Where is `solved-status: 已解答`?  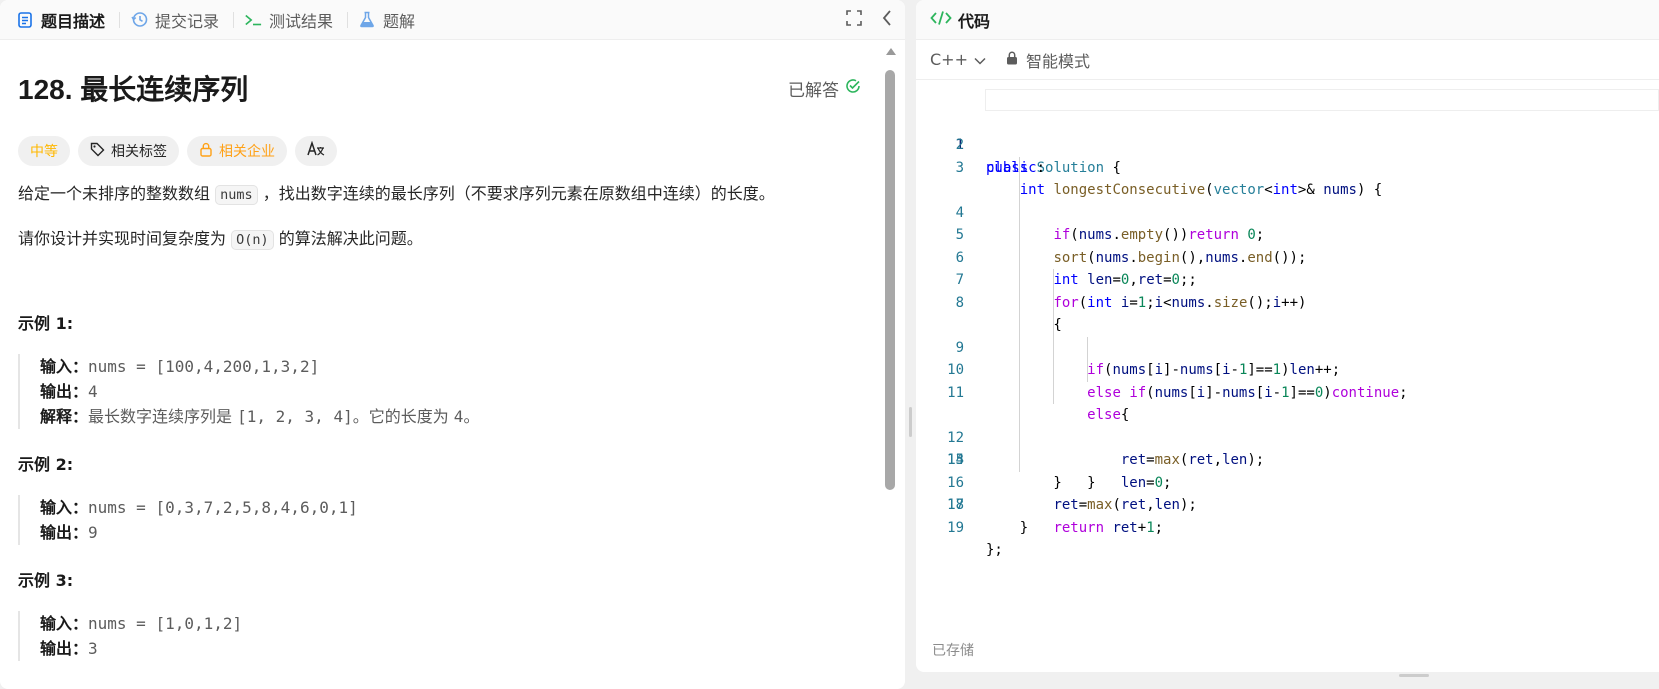
solved-status: 已解答 is located at coordinates (824, 88).